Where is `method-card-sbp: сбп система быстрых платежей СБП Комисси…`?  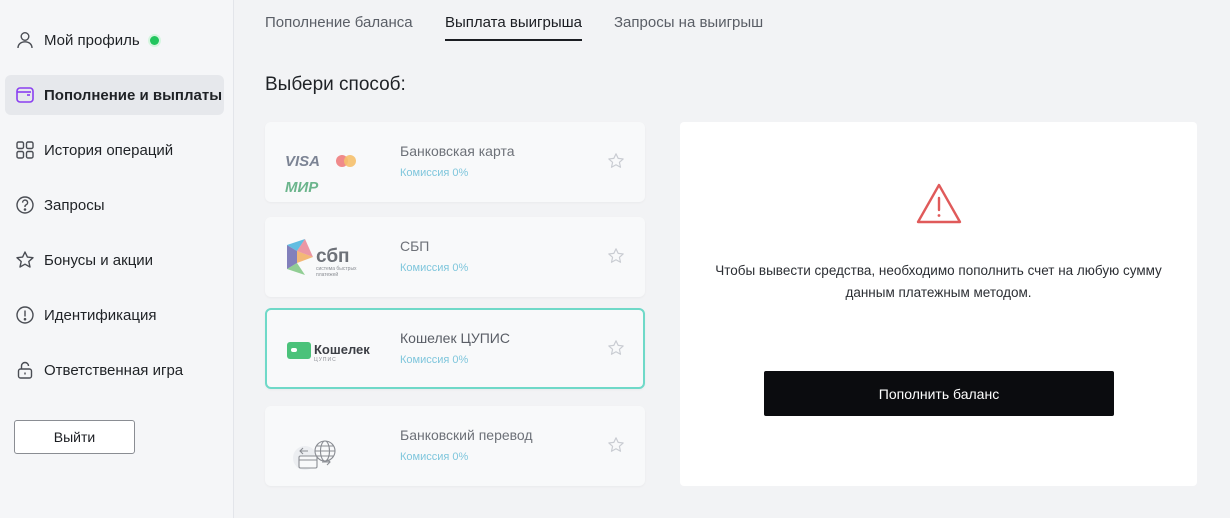 method-card-sbp: сбп система быстрых платежей СБП Комисси… is located at coordinates (455, 257).